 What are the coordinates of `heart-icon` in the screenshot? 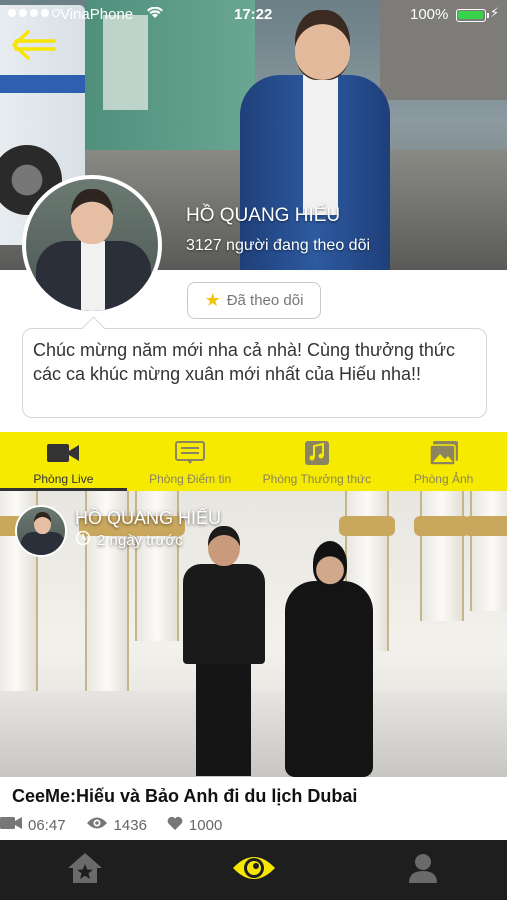 It's located at (175, 825).